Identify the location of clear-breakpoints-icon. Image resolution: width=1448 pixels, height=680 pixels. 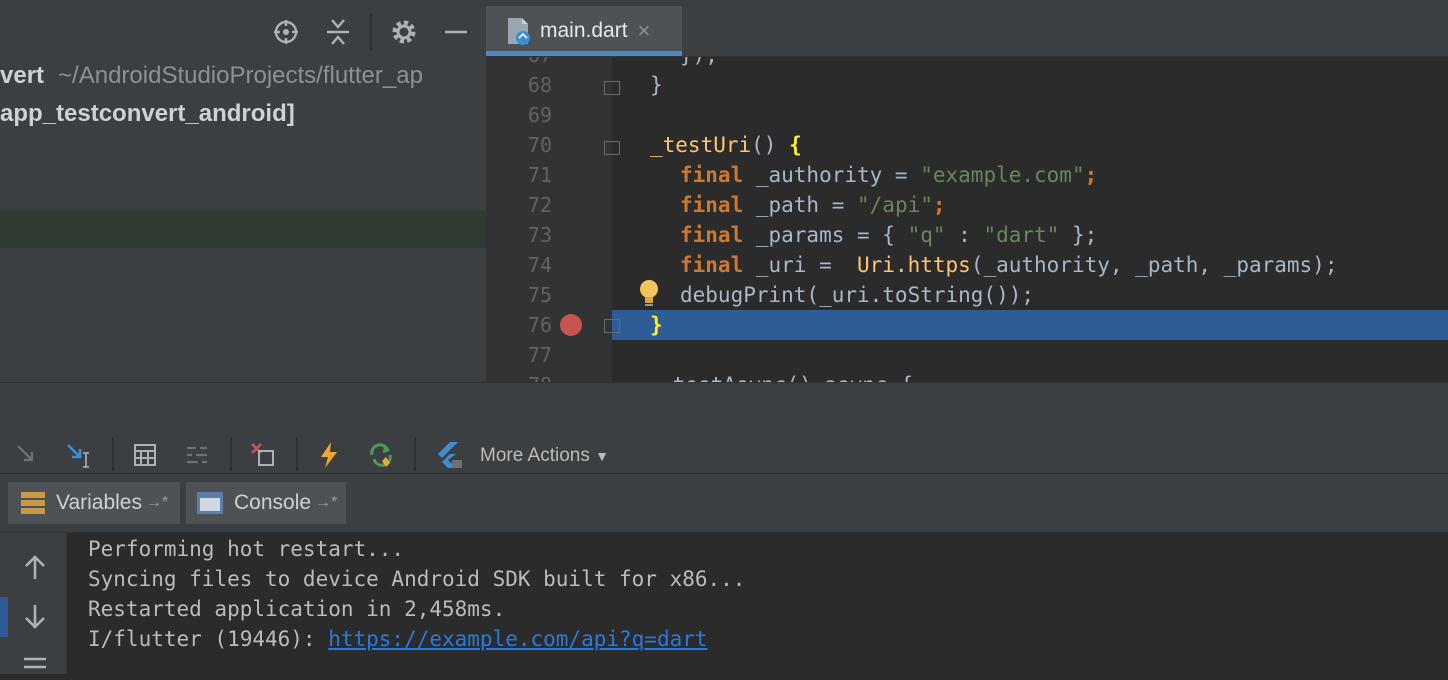
(263, 455).